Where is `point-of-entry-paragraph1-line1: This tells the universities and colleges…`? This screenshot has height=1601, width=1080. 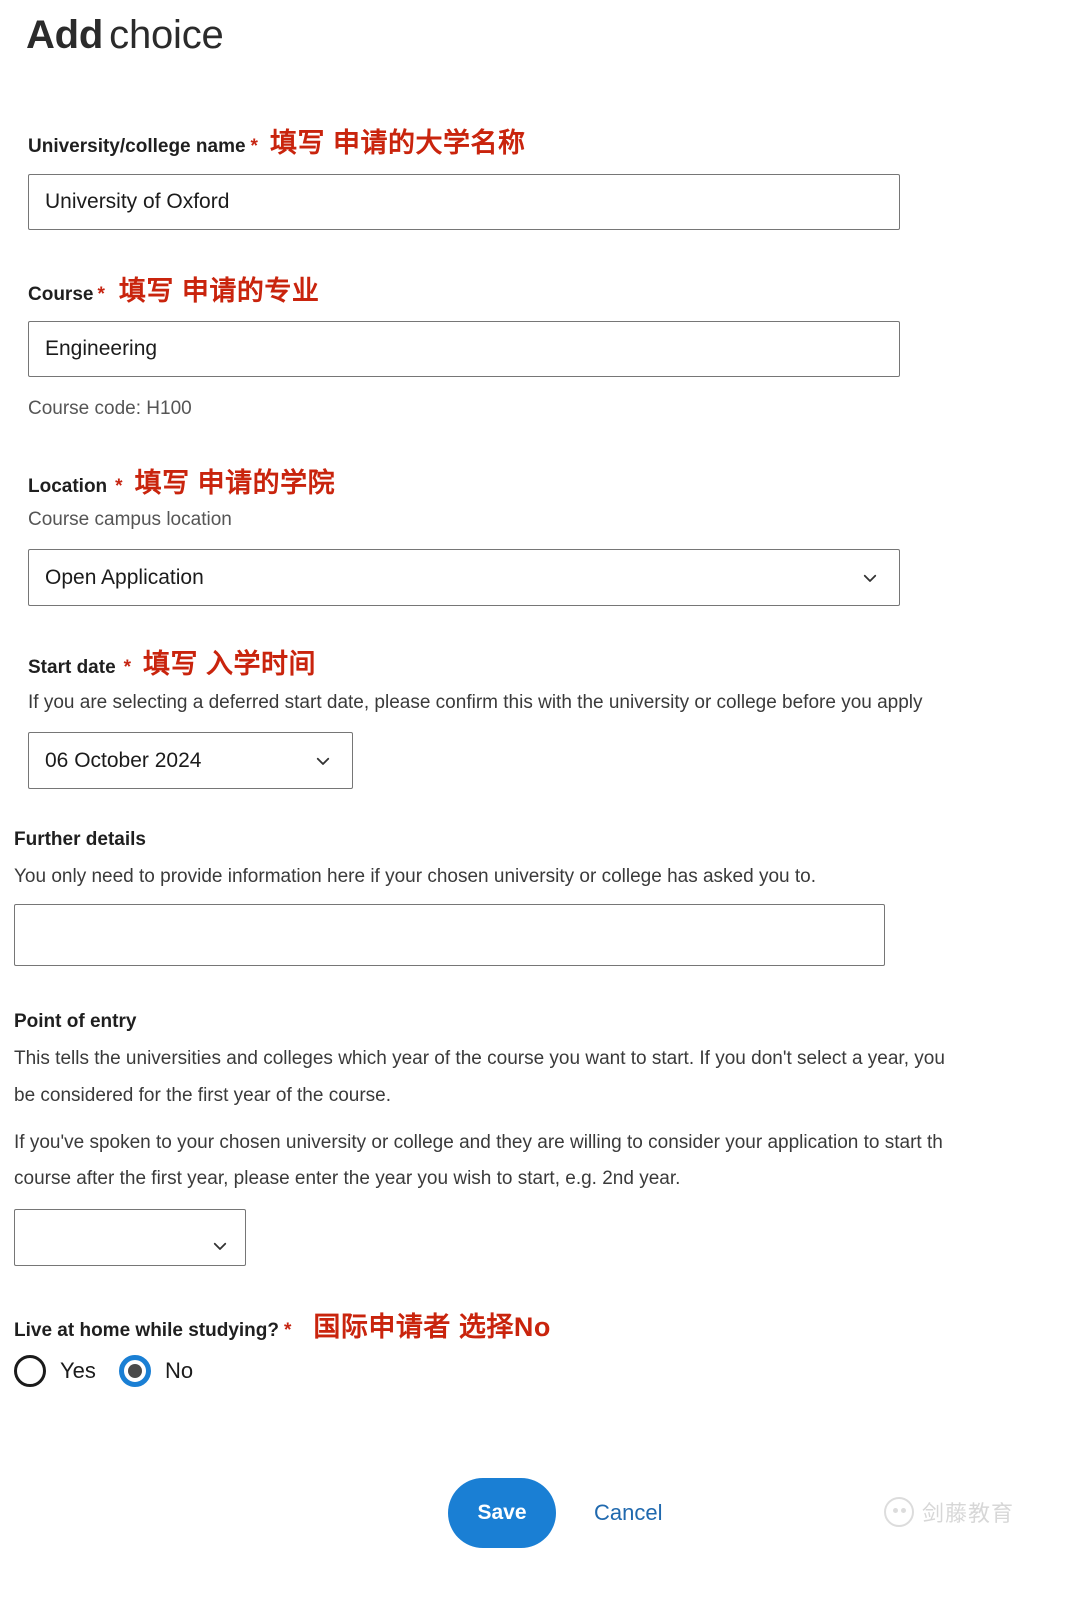
point-of-entry-paragraph1-line1: This tells the universities and colleges… is located at coordinates (479, 1058).